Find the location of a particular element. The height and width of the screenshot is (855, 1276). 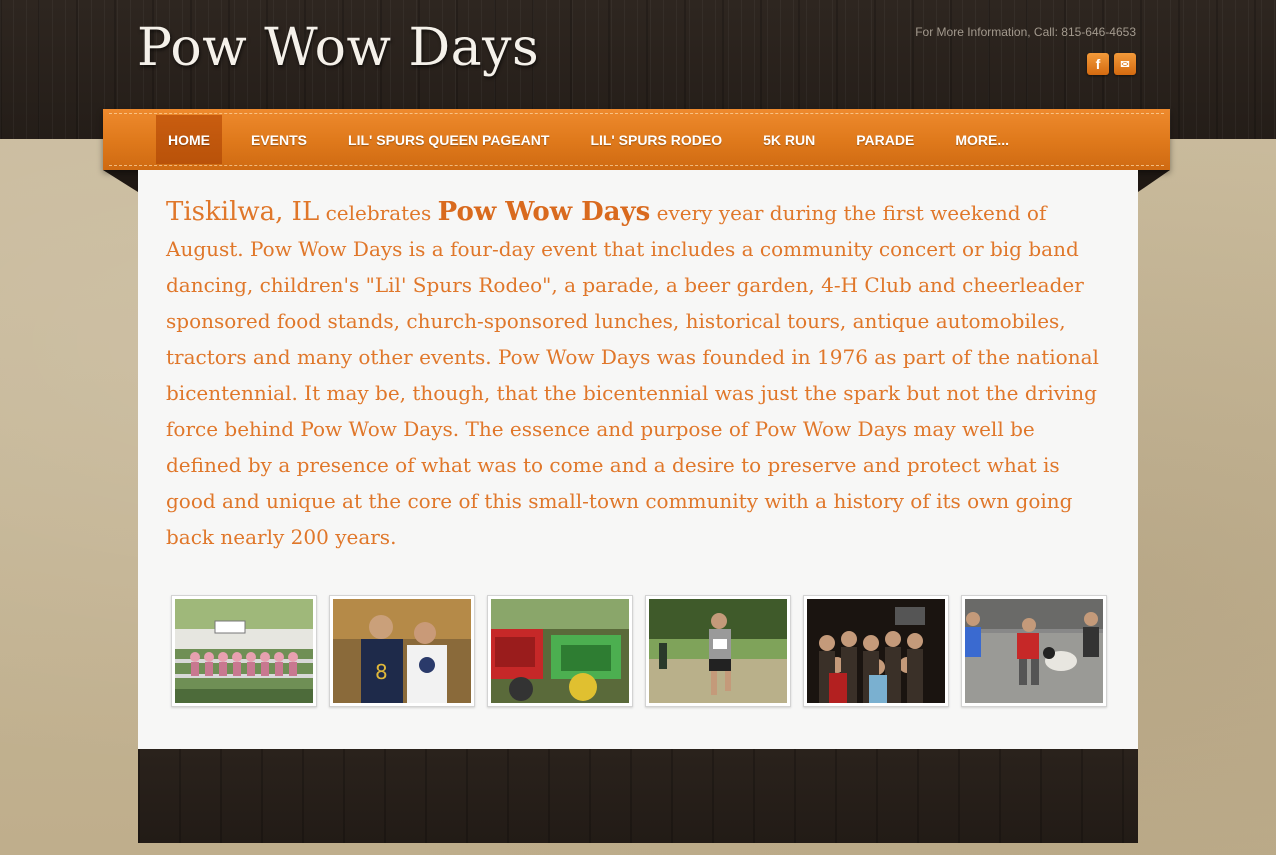

intro-text-1: celebrates is located at coordinates (378, 213).